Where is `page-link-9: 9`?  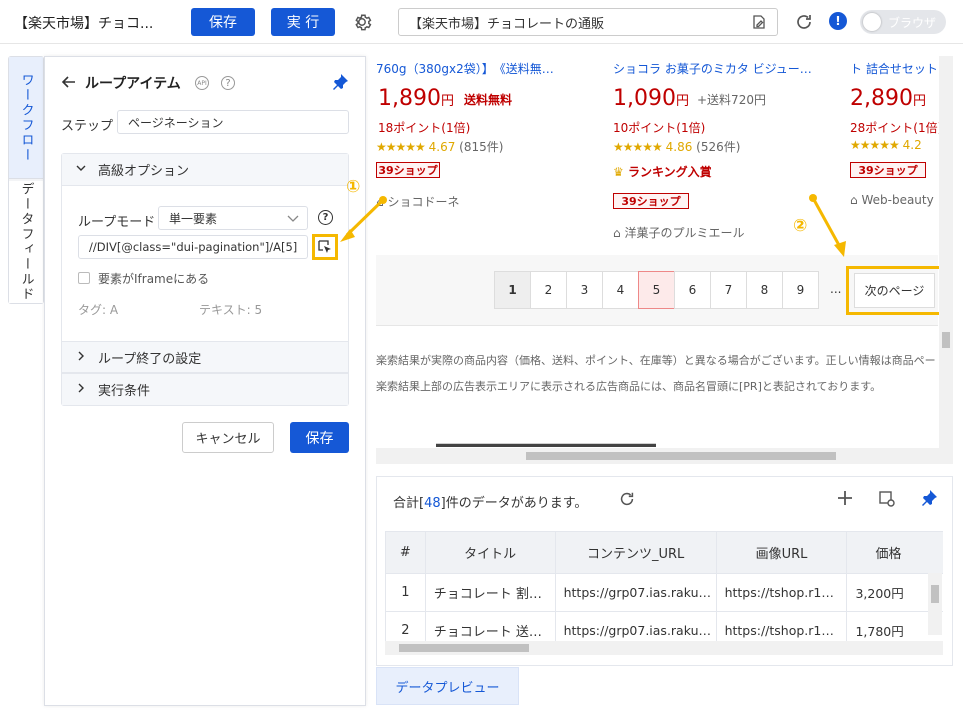 page-link-9: 9 is located at coordinates (800, 290).